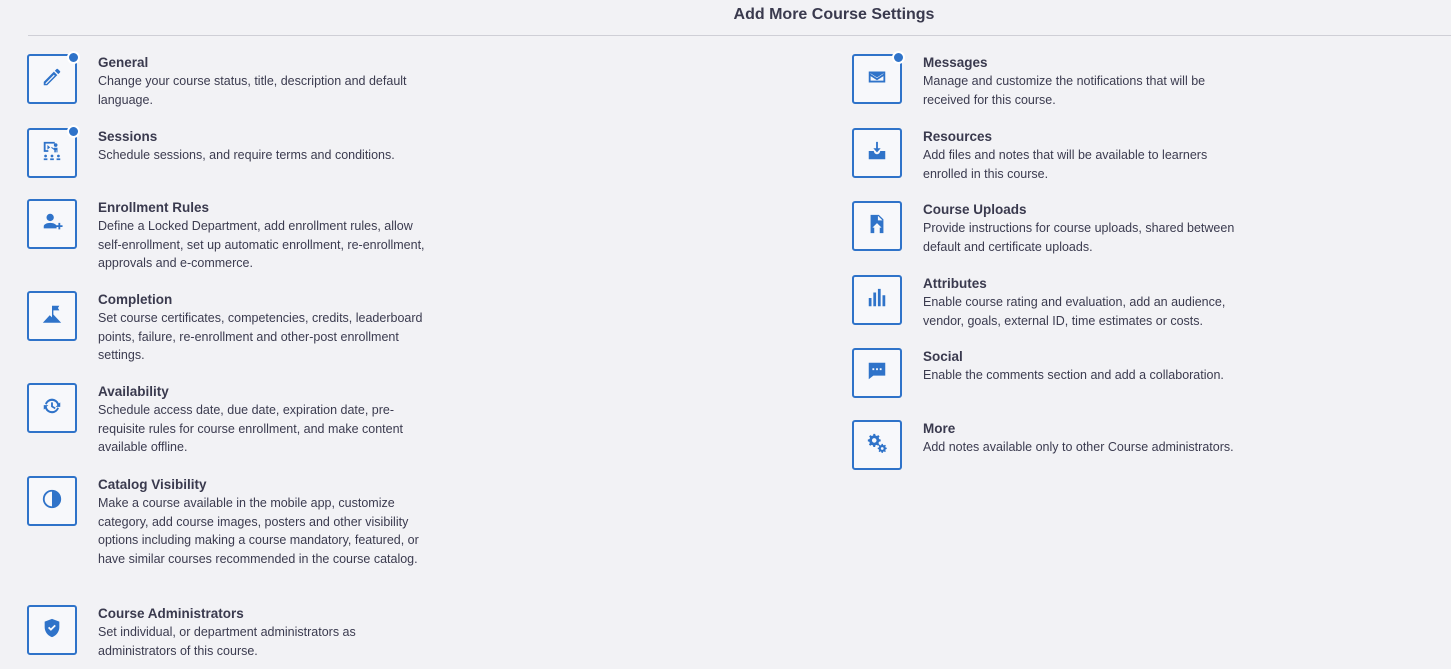 Image resolution: width=1451 pixels, height=669 pixels. I want to click on setting-title: Attributes, so click(955, 283).